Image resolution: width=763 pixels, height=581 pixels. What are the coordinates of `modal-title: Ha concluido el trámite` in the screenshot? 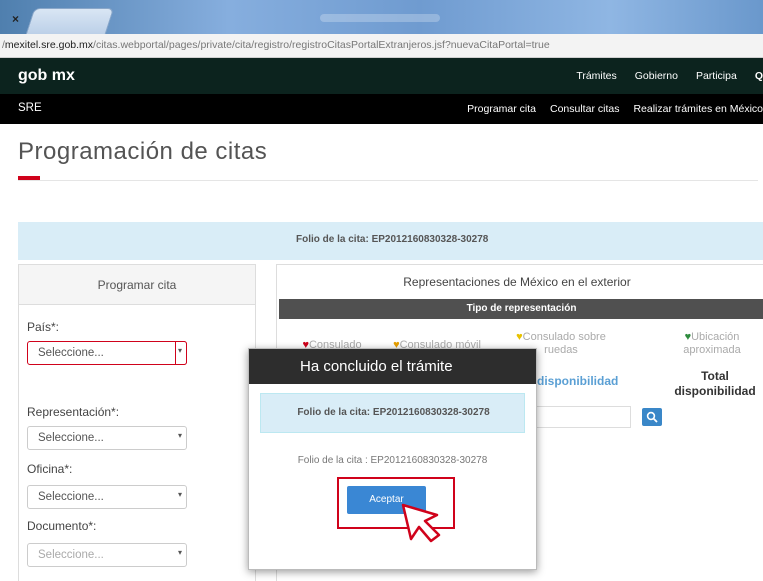 It's located at (376, 366).